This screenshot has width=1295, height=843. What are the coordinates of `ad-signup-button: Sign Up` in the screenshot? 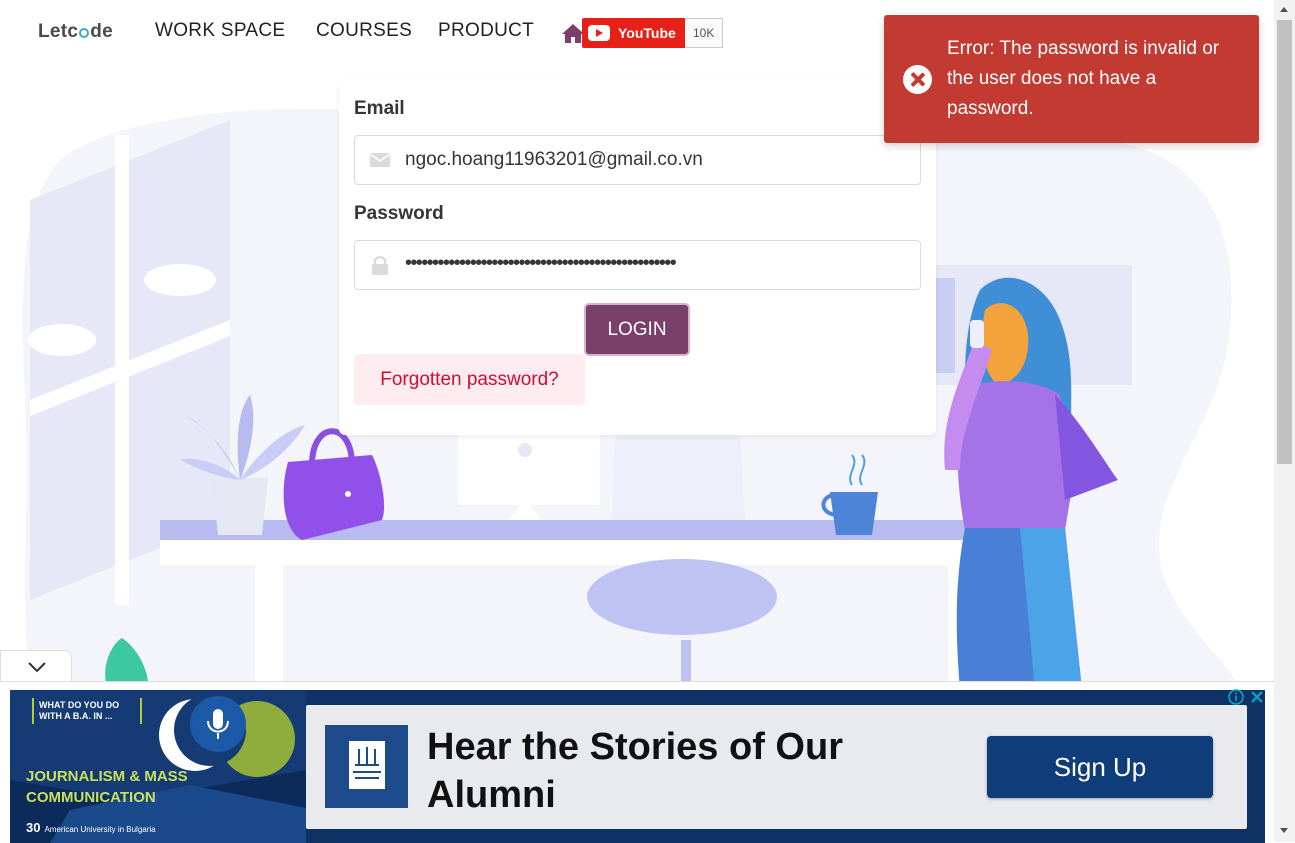 It's located at (1100, 767).